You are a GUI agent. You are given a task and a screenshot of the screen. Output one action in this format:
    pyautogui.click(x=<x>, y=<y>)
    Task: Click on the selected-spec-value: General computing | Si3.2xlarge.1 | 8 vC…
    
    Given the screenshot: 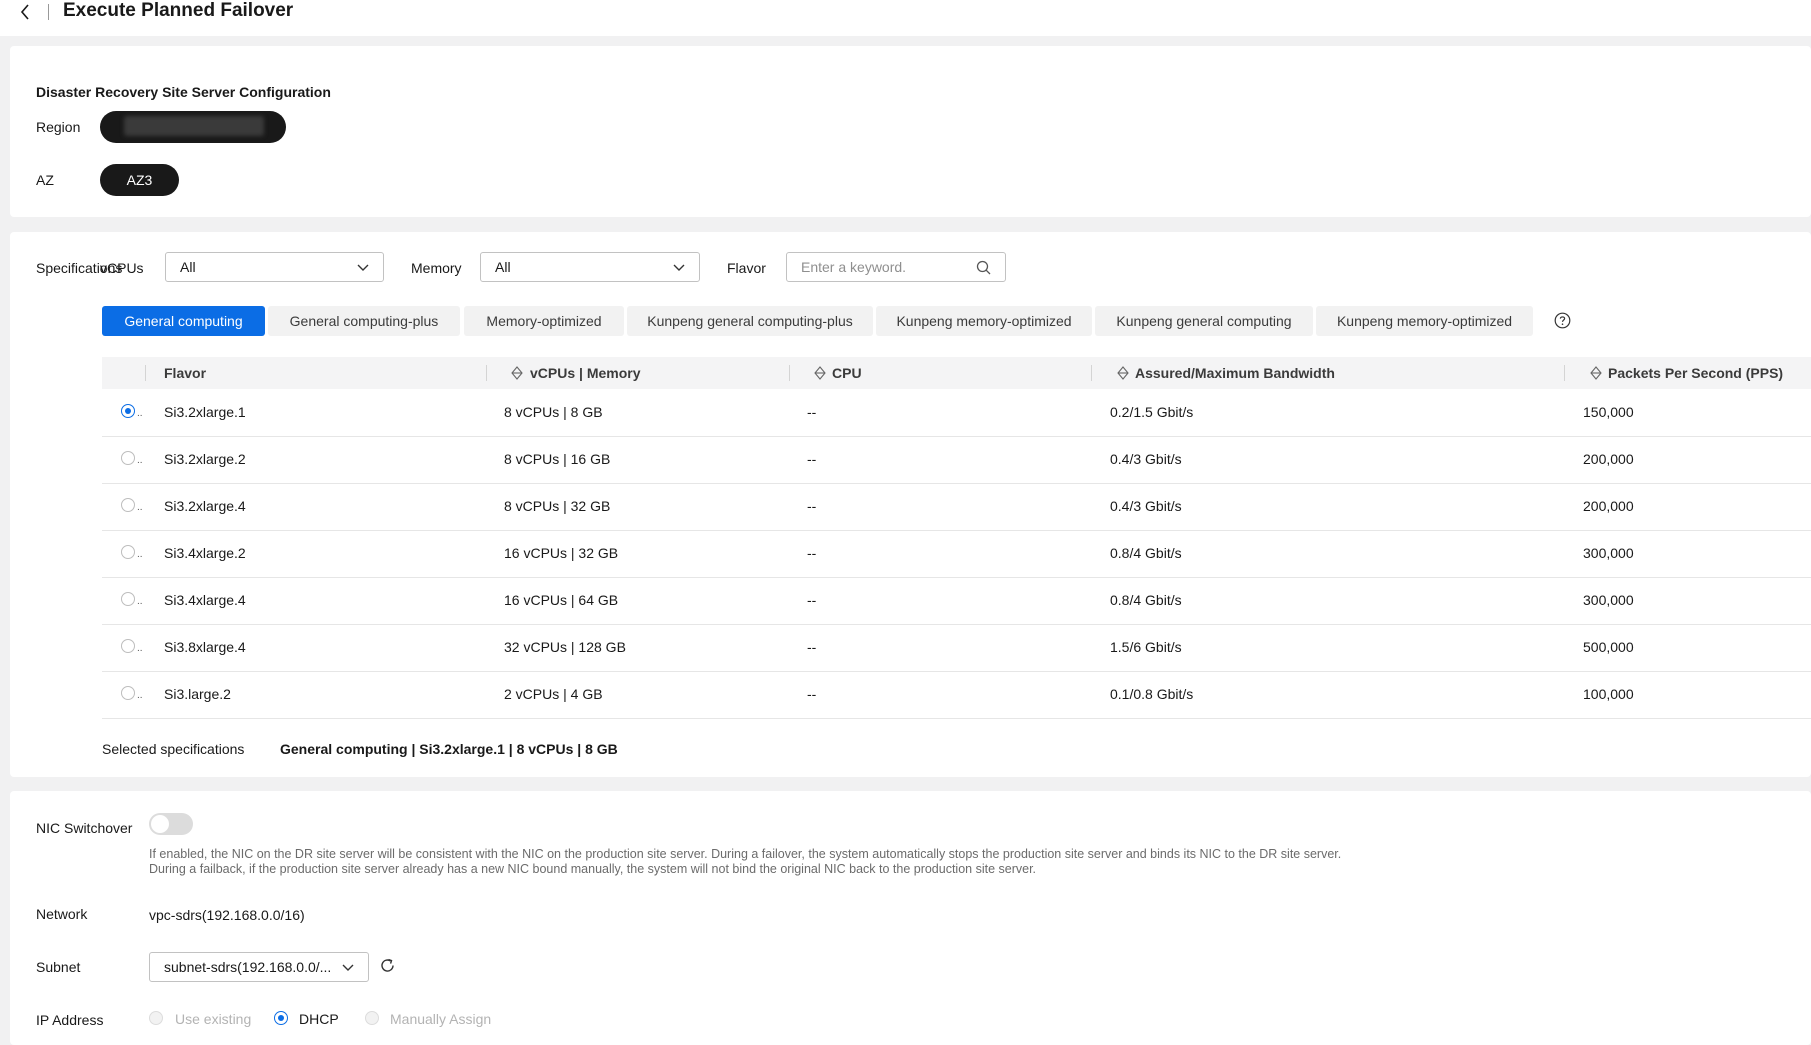 What is the action you would take?
    pyautogui.click(x=449, y=749)
    